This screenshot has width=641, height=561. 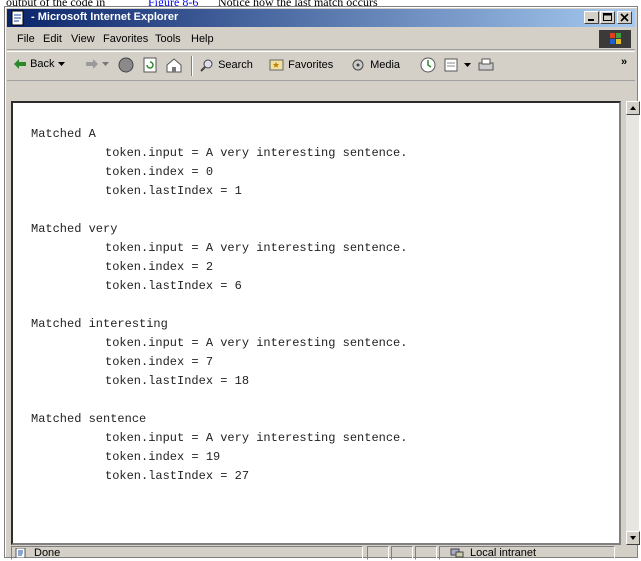 I want to click on arrow-down-icon, so click(x=633, y=538).